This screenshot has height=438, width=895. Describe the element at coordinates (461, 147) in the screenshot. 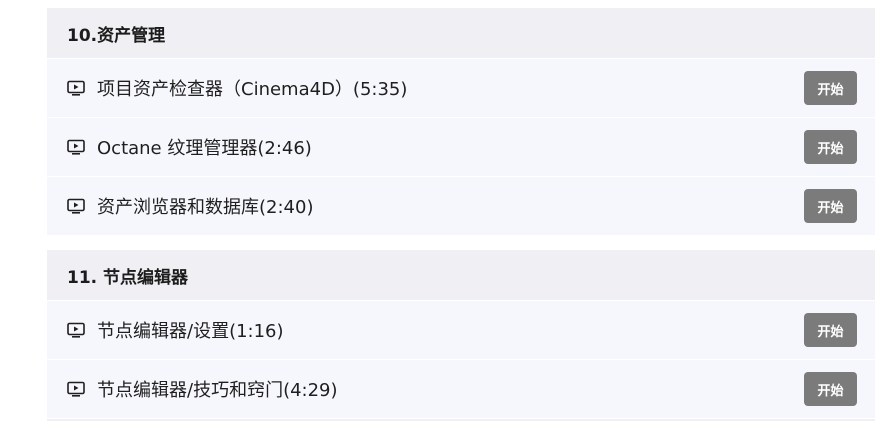

I see `lesson-row: Octane 纹理管理器(2:46) 开始` at that location.